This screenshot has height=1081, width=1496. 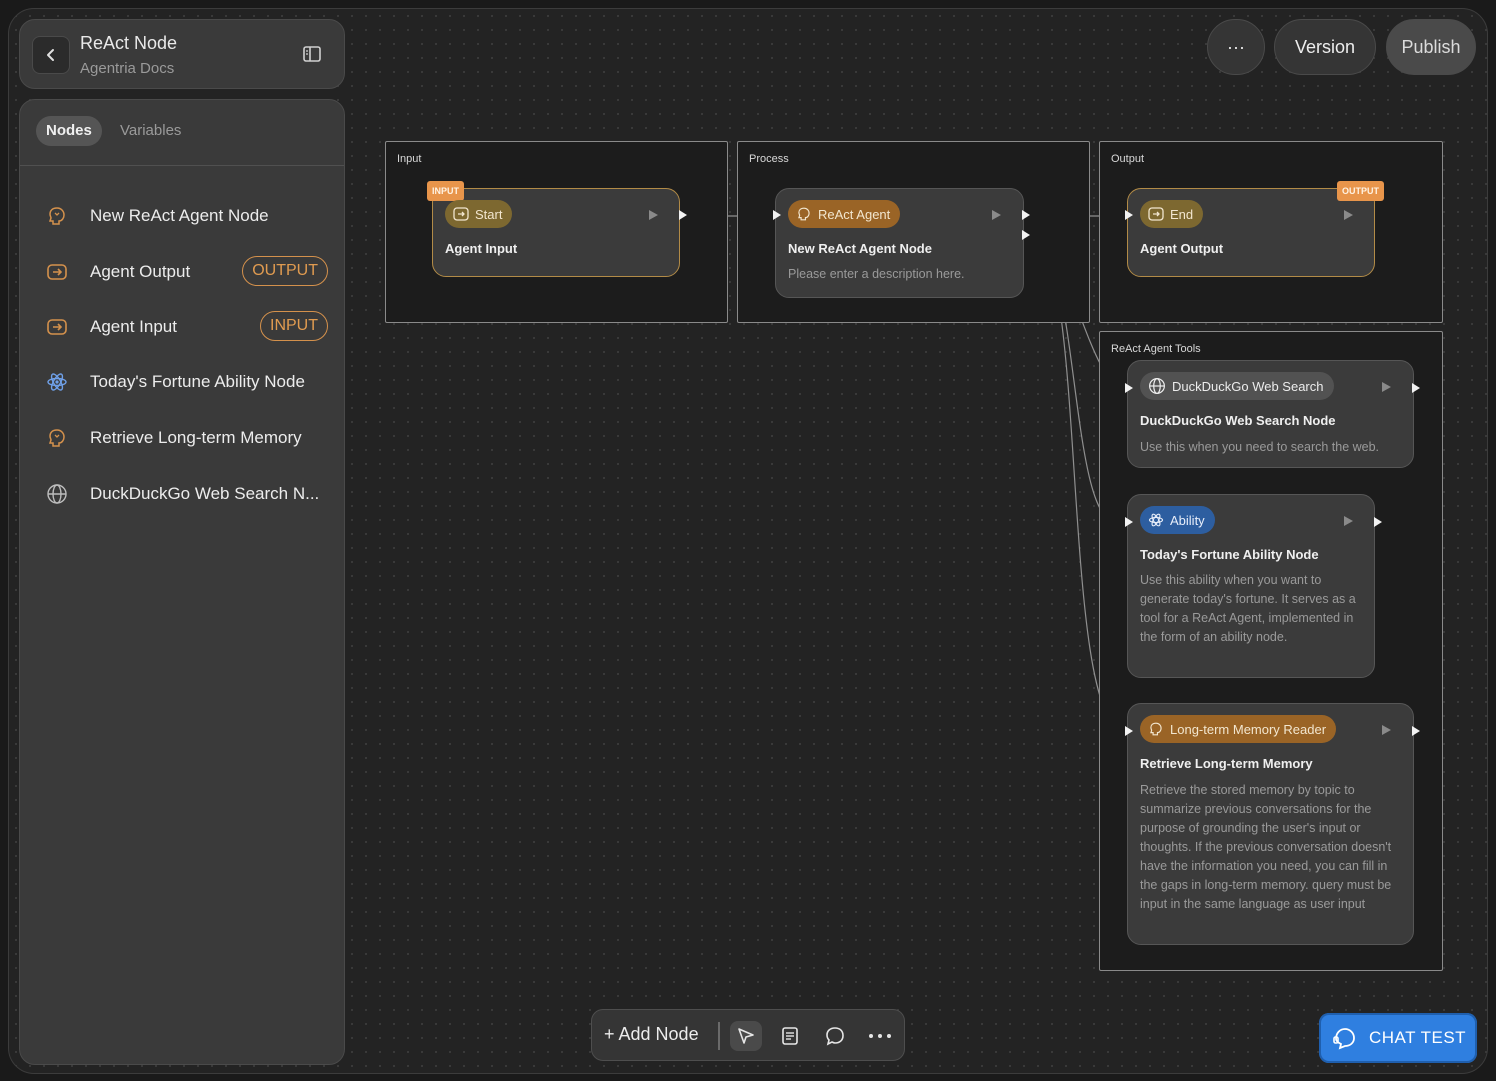 What do you see at coordinates (1238, 420) in the screenshot?
I see `node-title: DuckDuckGo Web Search Node` at bounding box center [1238, 420].